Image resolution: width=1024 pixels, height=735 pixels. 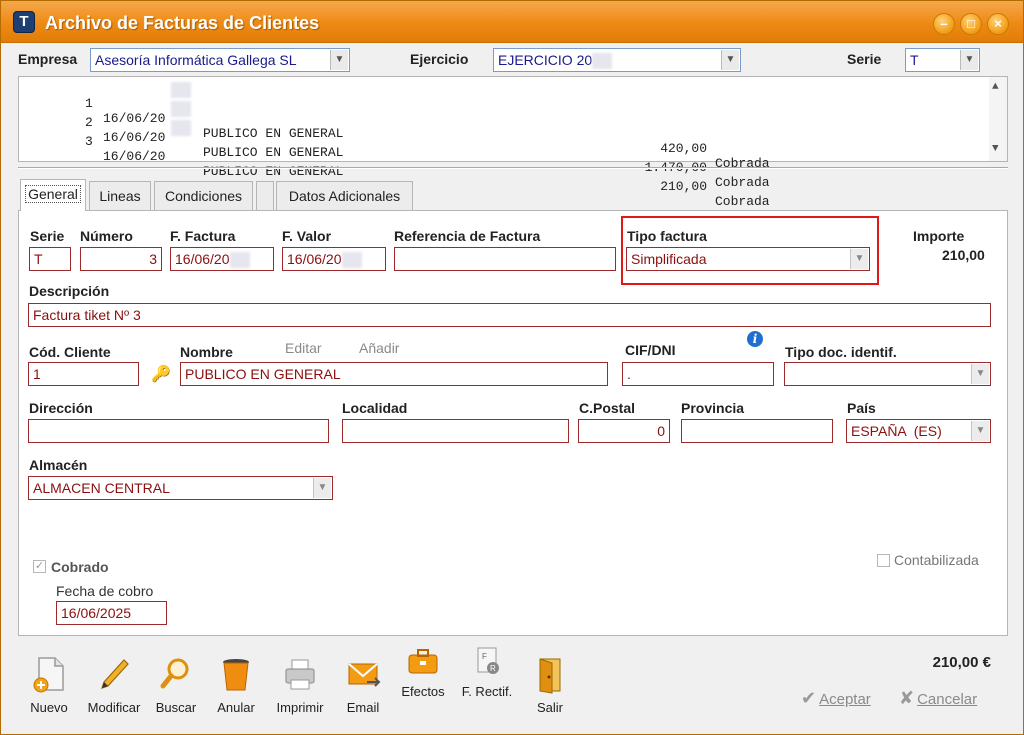 I want to click on importe-value: 210,00, so click(x=963, y=255).